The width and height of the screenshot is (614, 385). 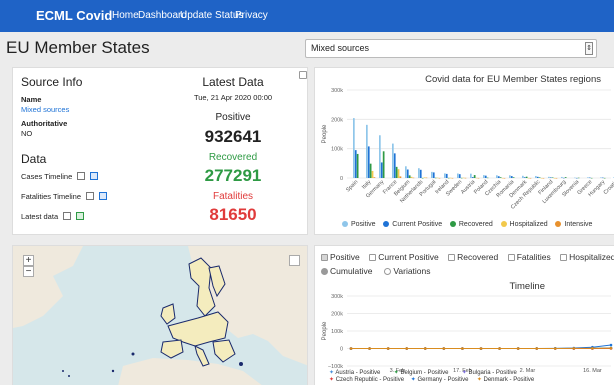 What do you see at coordinates (451, 48) in the screenshot?
I see `source-select: Mixed sources ⇕` at bounding box center [451, 48].